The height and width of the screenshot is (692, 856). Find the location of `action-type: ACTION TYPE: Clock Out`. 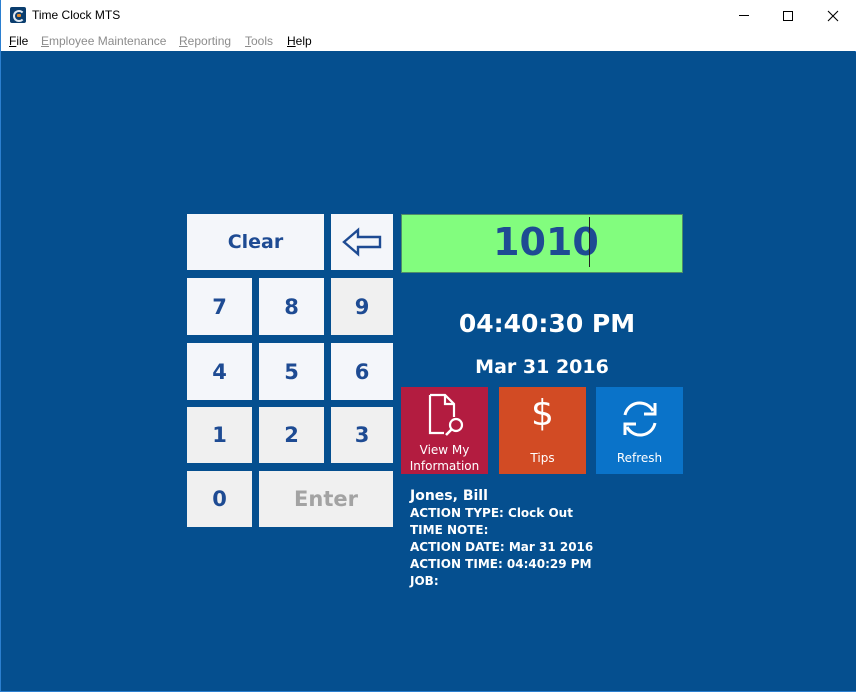

action-type: ACTION TYPE: Clock Out is located at coordinates (491, 513).